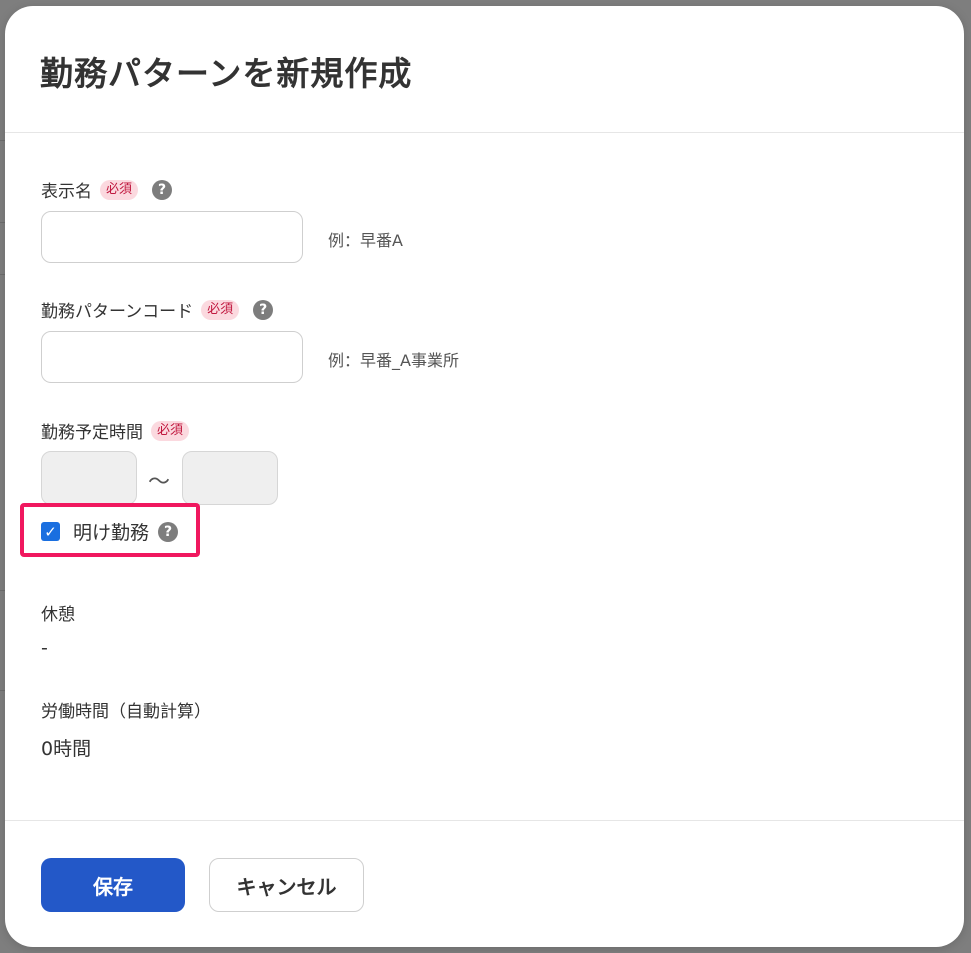  I want to click on break-label: 休憩, so click(58, 615).